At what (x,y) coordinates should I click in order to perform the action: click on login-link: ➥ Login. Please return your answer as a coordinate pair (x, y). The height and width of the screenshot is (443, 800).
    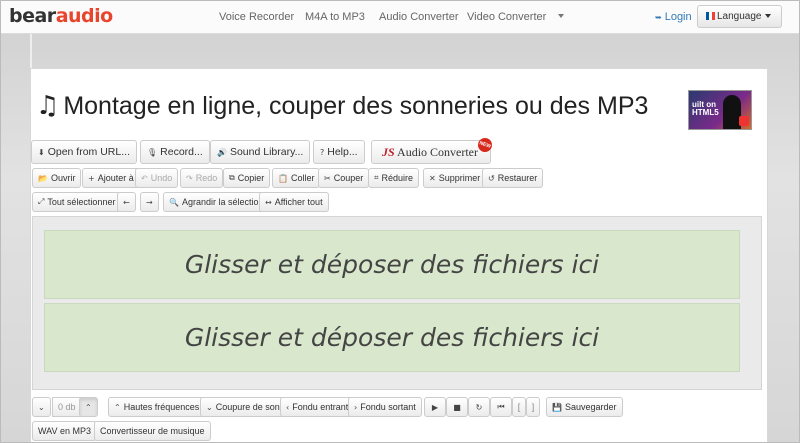
    Looking at the image, I should click on (673, 17).